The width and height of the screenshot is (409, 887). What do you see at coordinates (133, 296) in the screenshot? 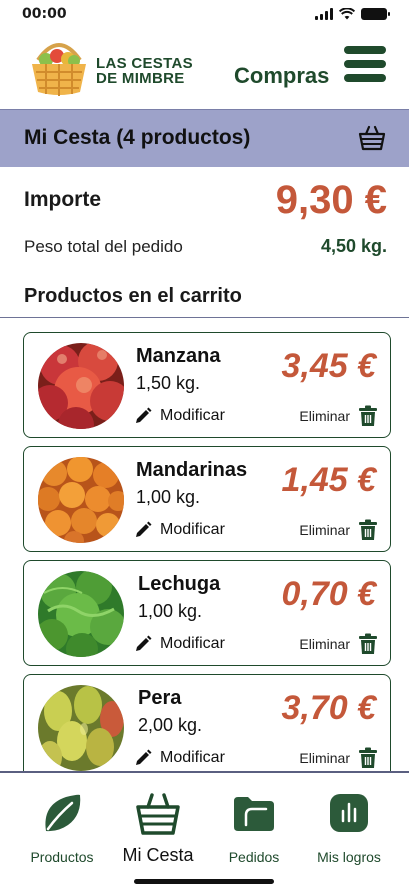
I see `cart-heading: Productos en el carrito` at bounding box center [133, 296].